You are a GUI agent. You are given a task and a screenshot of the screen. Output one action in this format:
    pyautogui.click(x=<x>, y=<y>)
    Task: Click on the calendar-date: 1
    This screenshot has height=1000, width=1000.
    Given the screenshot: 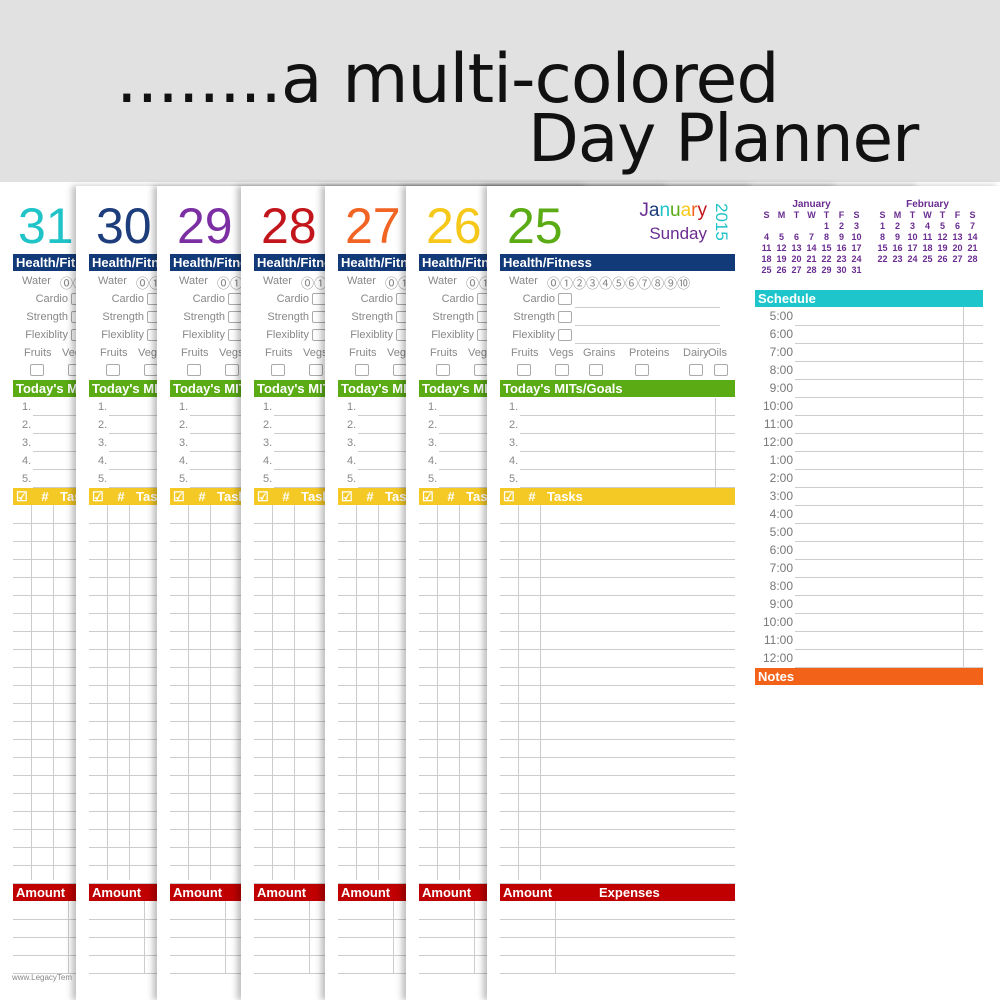 What is the action you would take?
    pyautogui.click(x=826, y=226)
    